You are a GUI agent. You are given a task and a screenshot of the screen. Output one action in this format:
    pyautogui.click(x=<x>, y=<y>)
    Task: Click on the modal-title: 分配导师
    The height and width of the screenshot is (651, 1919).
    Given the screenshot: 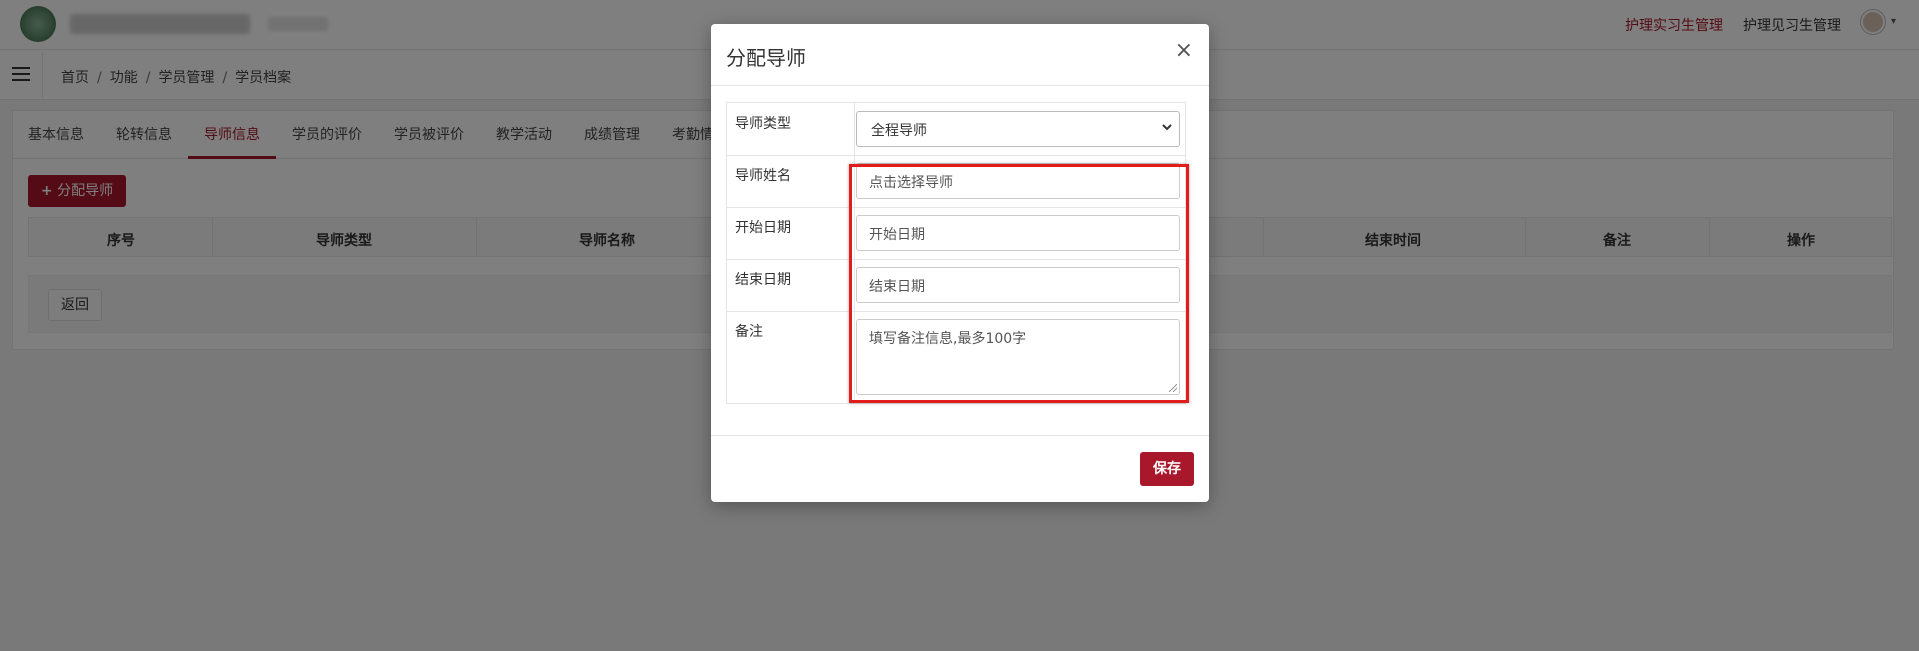 What is the action you would take?
    pyautogui.click(x=766, y=58)
    